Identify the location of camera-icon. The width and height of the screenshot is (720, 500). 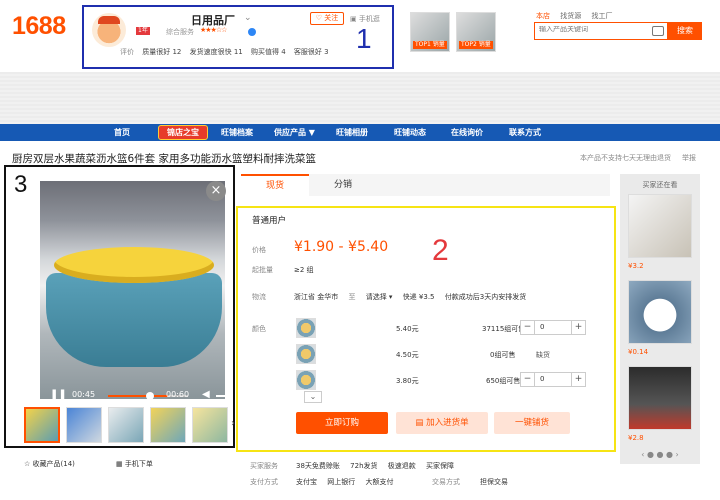
(658, 31).